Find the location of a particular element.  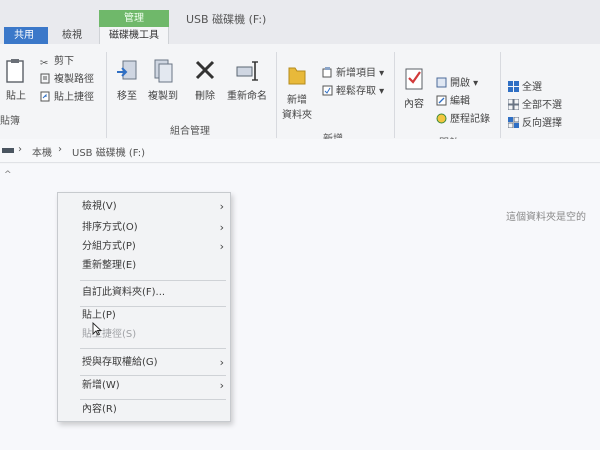

history-icon is located at coordinates (441, 118).